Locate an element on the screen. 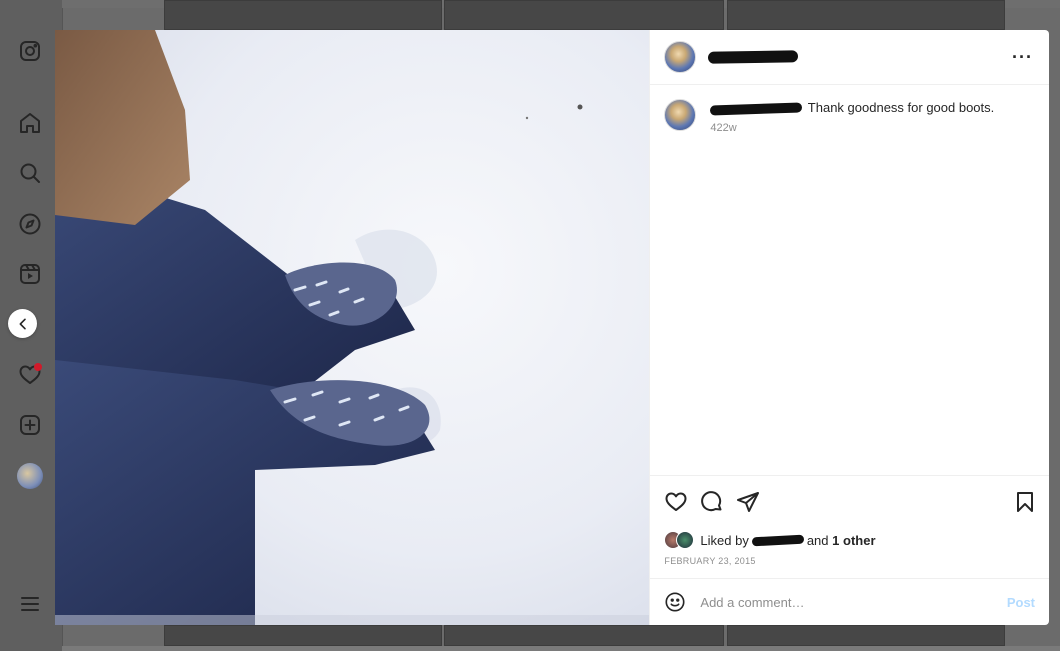 The height and width of the screenshot is (651, 1060). chevron-left-icon is located at coordinates (22, 323).